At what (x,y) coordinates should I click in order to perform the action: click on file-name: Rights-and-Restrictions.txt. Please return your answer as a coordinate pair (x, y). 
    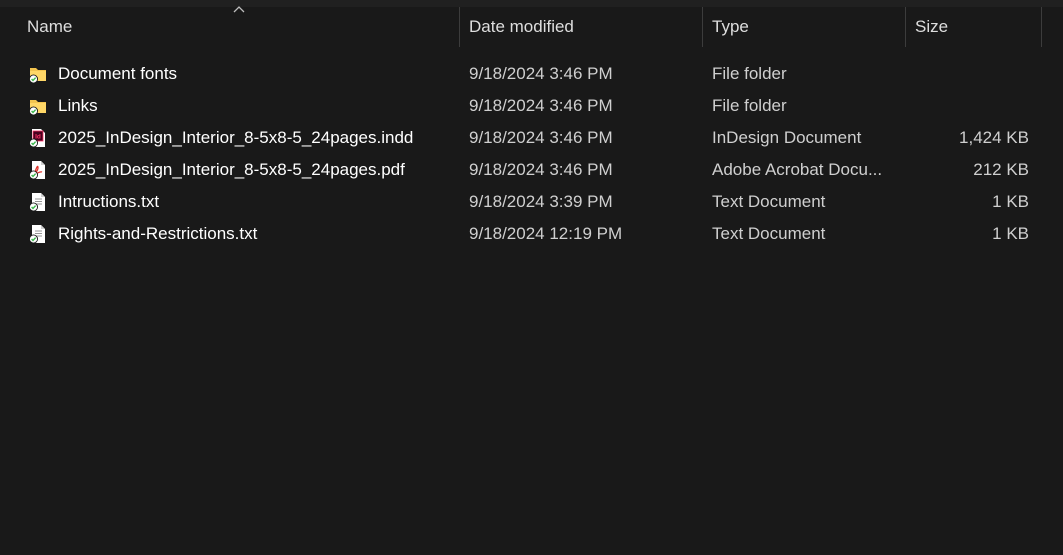
    Looking at the image, I should click on (158, 233).